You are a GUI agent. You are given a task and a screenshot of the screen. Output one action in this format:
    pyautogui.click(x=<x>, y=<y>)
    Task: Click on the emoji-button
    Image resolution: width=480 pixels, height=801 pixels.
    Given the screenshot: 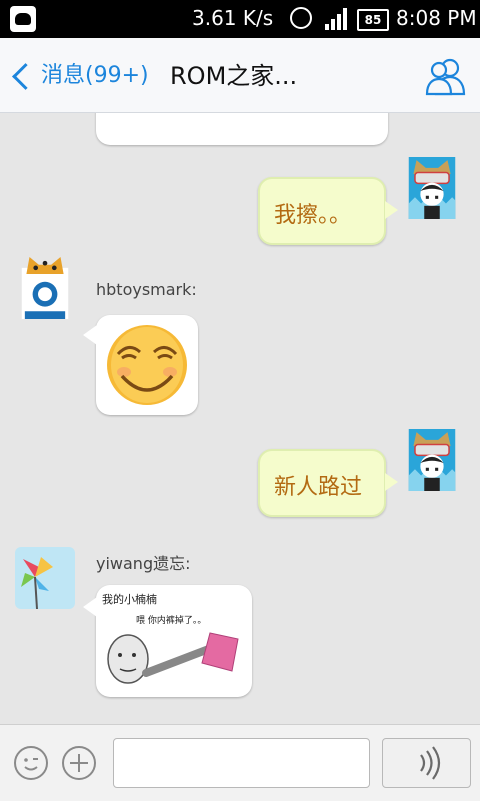 What is the action you would take?
    pyautogui.click(x=31, y=763)
    